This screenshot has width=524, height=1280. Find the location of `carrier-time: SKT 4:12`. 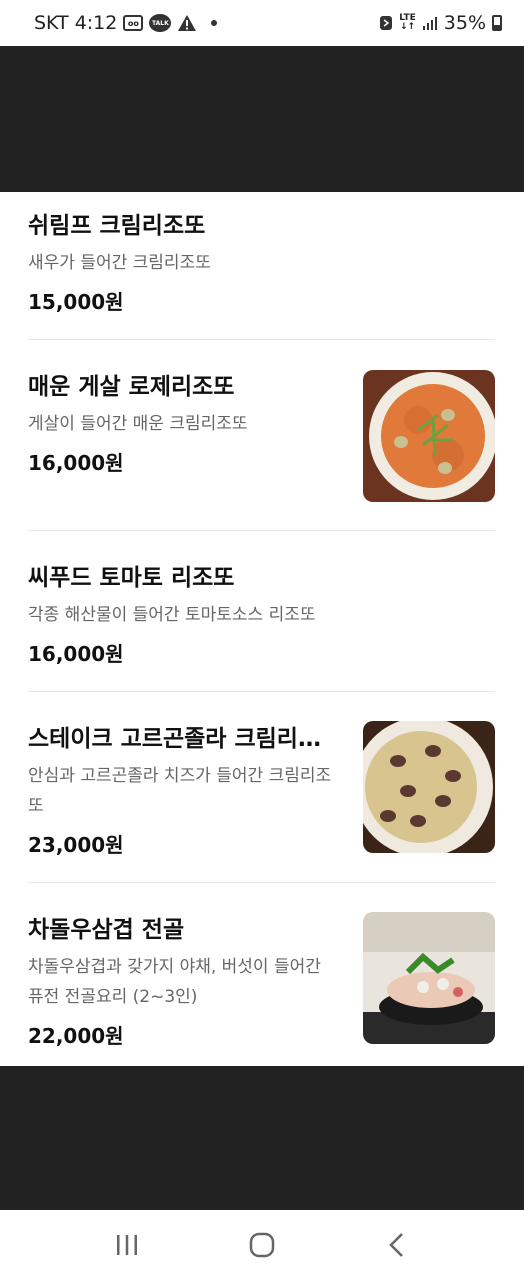

carrier-time: SKT 4:12 is located at coordinates (76, 23).